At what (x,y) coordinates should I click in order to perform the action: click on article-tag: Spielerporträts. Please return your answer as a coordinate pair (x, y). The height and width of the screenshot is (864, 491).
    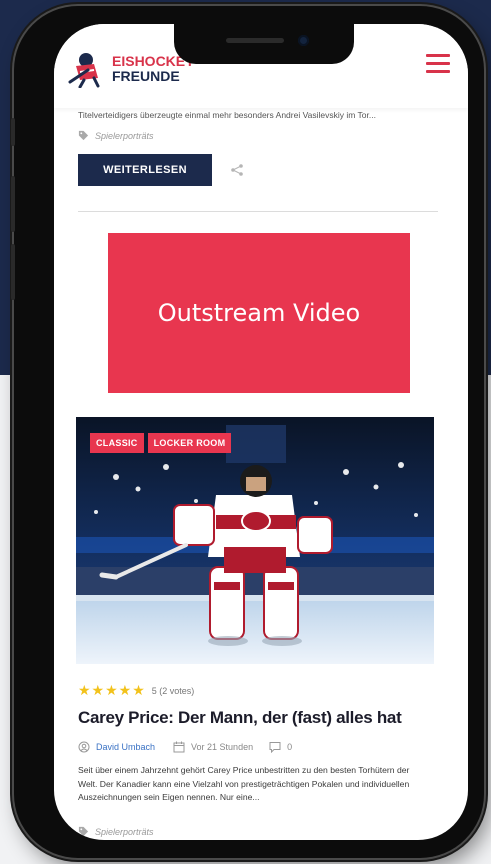
    Looking at the image, I should click on (116, 831).